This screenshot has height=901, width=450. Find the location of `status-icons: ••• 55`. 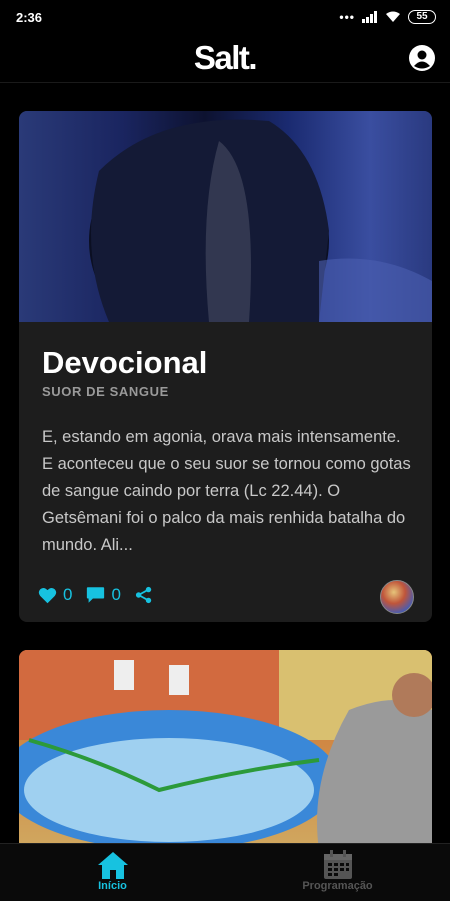

status-icons: ••• 55 is located at coordinates (387, 17).